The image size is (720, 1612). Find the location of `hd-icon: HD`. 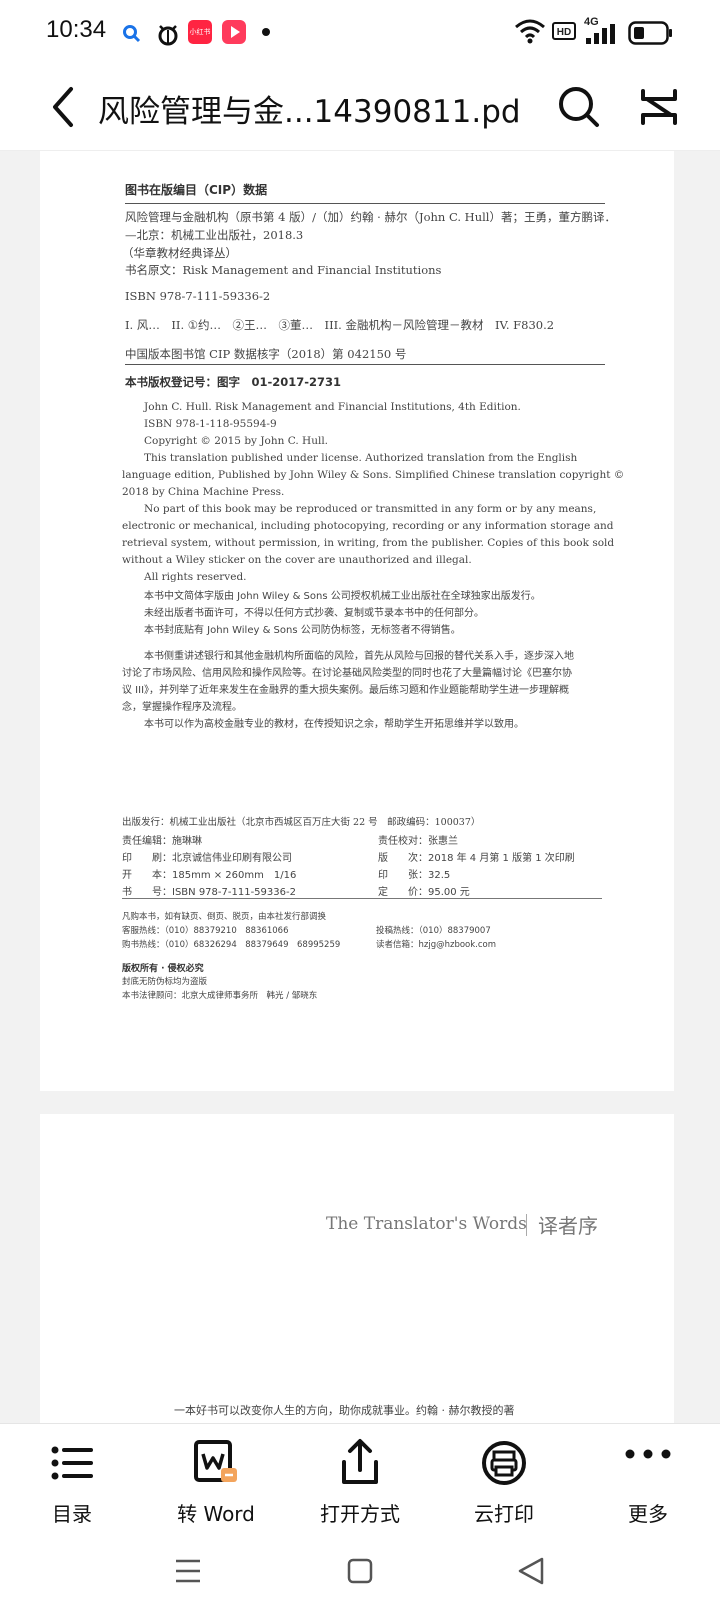

hd-icon: HD is located at coordinates (564, 31).